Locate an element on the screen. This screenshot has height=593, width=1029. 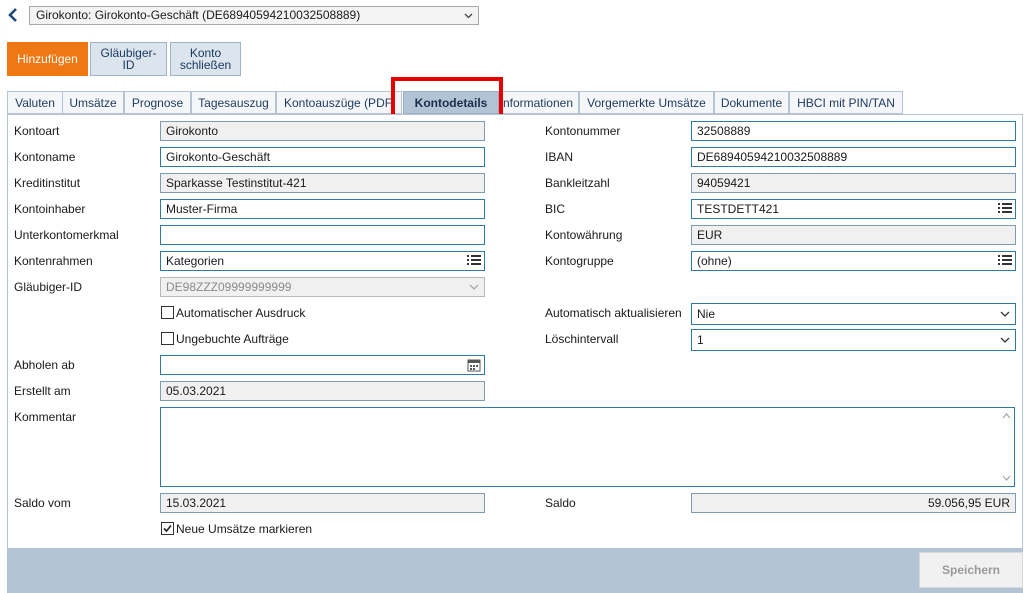
scroll-arrows-icon is located at coordinates (1006, 447).